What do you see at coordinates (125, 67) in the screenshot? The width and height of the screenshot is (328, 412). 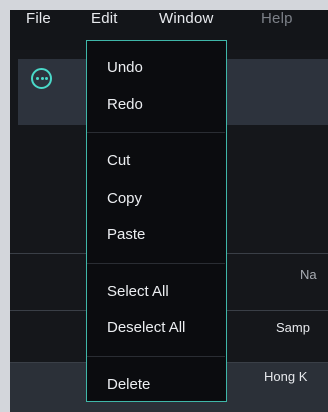 I see `menu-item-undo: Undo` at bounding box center [125, 67].